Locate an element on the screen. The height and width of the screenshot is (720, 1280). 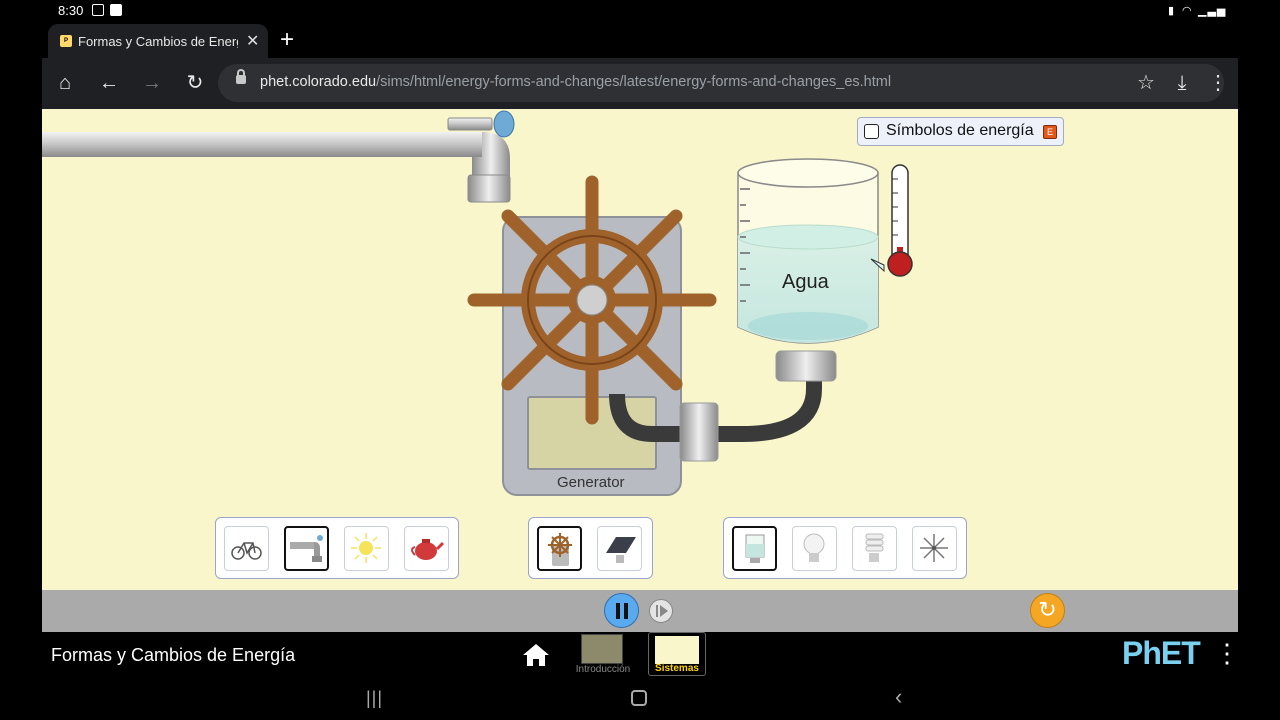
reset-all-button: ↻ is located at coordinates (1047, 610).